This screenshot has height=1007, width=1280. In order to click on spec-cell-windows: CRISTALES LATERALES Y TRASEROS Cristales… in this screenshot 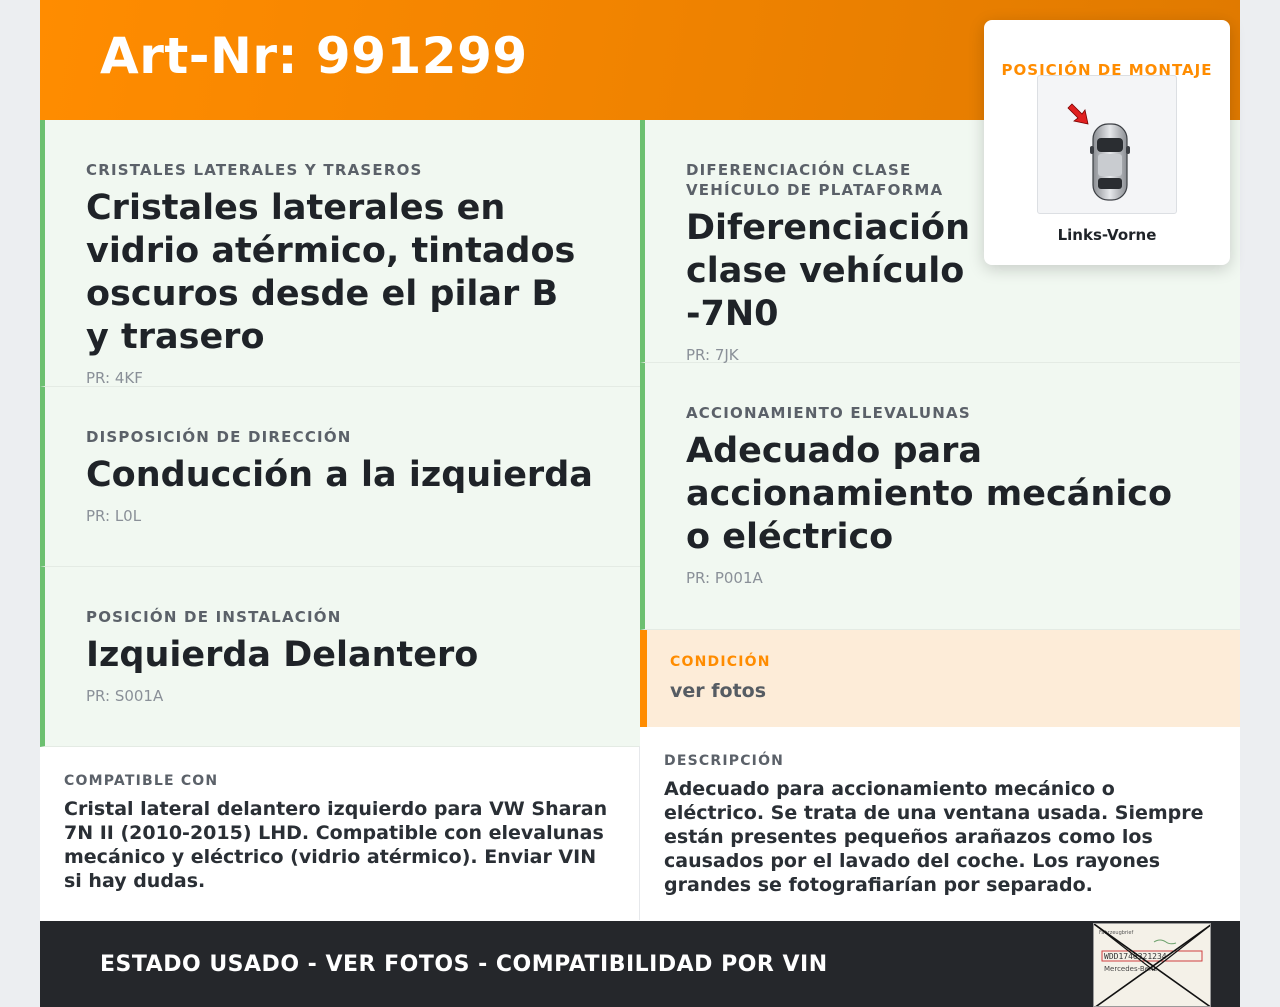, I will do `click(340, 253)`.